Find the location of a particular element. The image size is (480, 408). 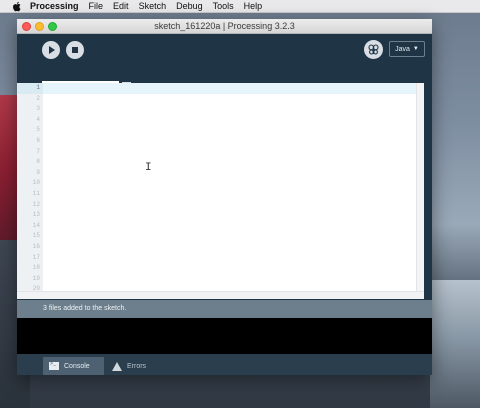

wallpaper-mountain is located at coordinates (455, 344).